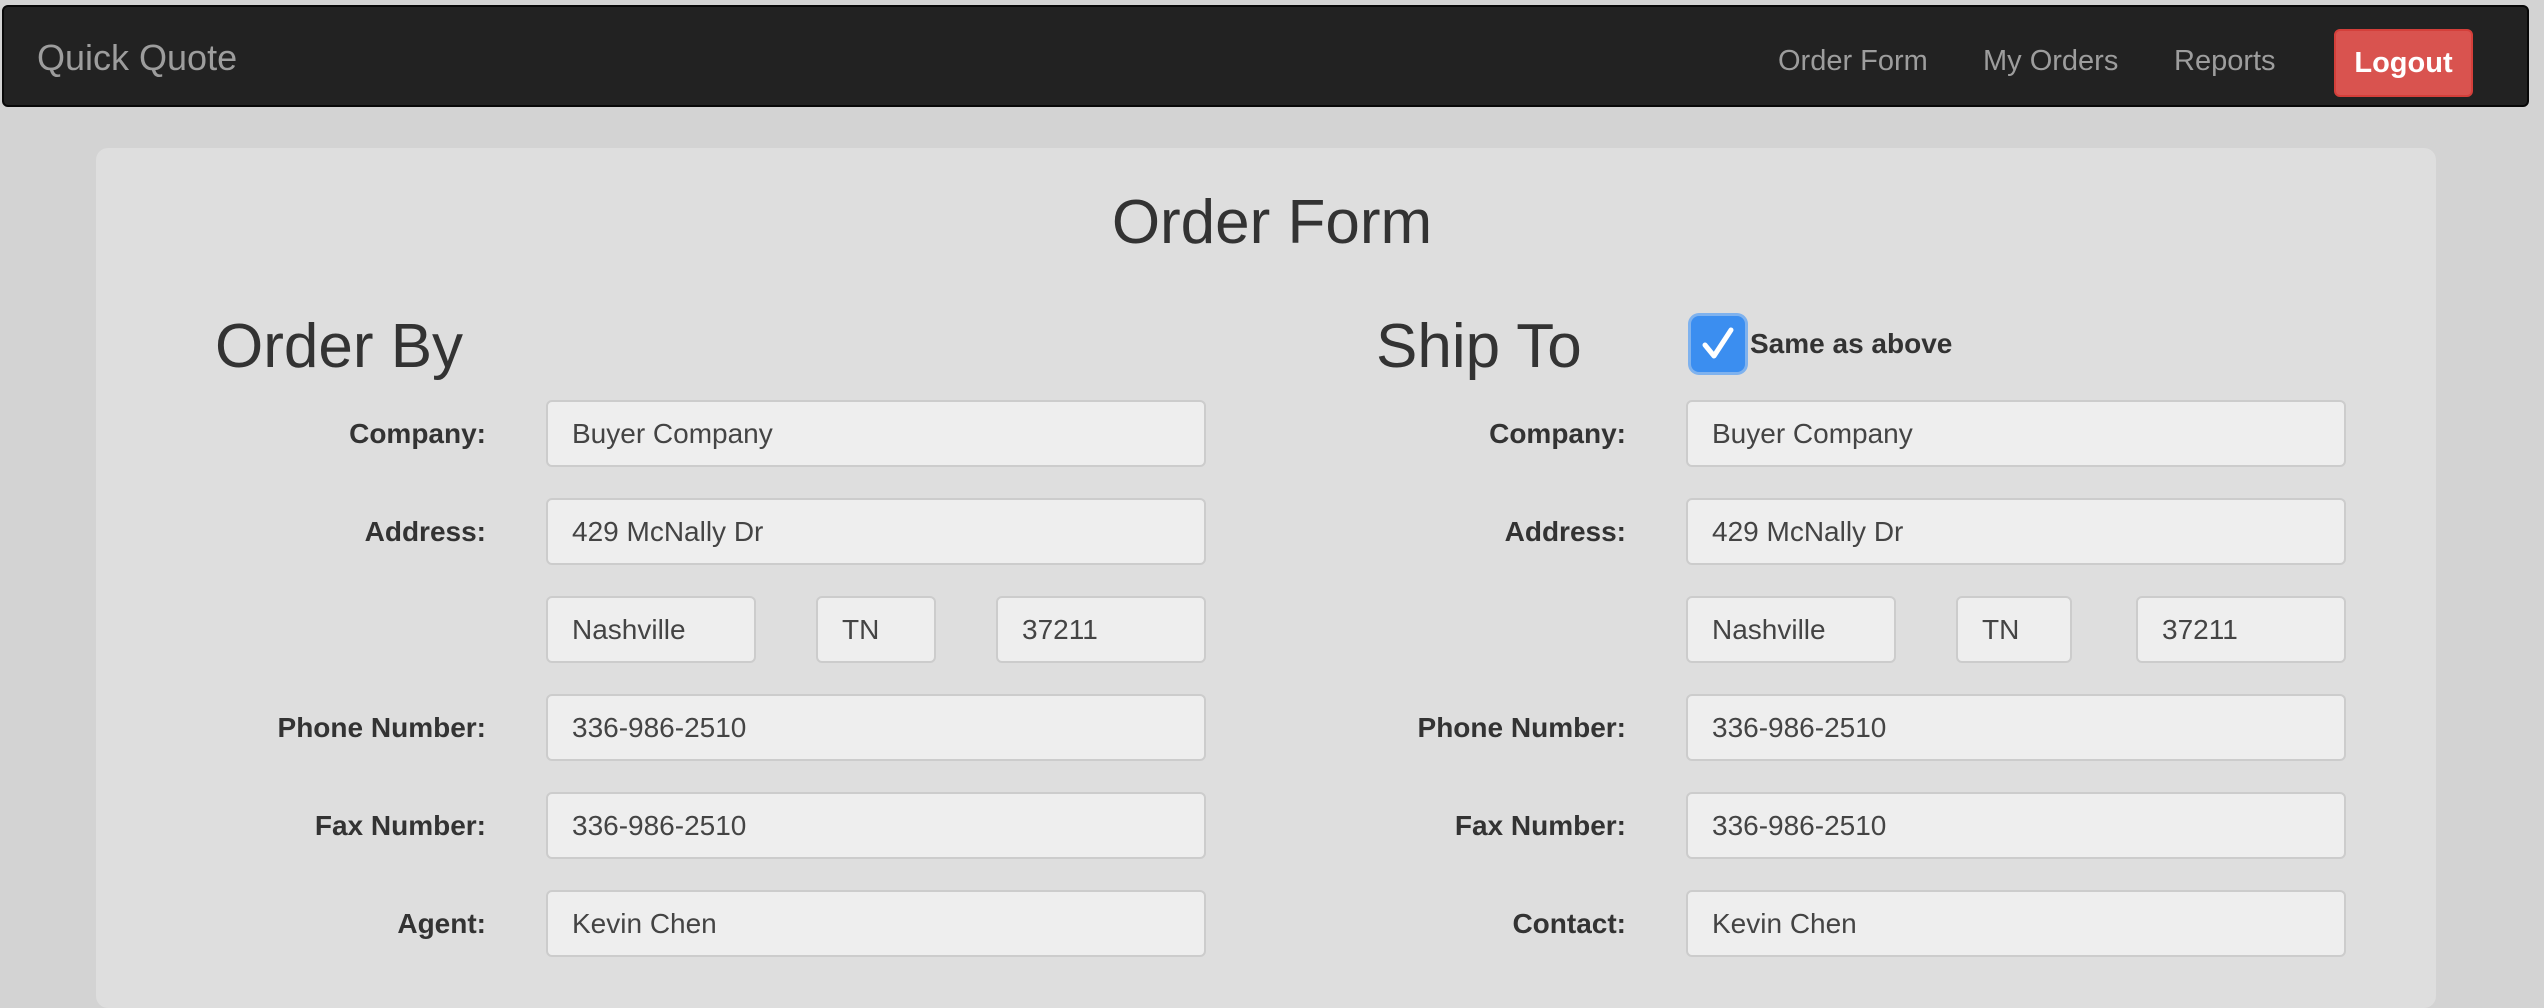 This screenshot has height=1008, width=2544. I want to click on ship-to-contact-label: Contact:, so click(1569, 923).